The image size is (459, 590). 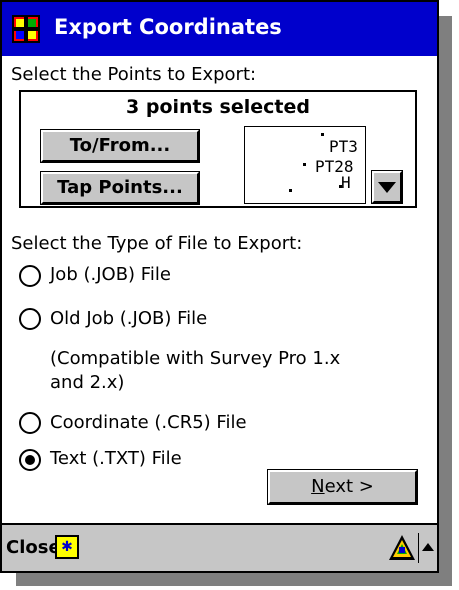 I want to click on up-arrow-icon, so click(x=428, y=547).